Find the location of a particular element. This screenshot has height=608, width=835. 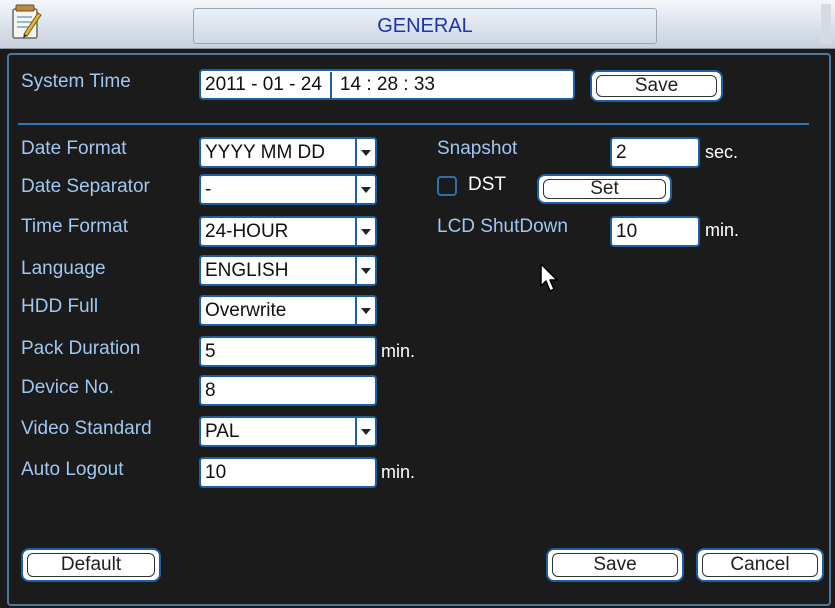

system-time-save-button: Save is located at coordinates (656, 86).